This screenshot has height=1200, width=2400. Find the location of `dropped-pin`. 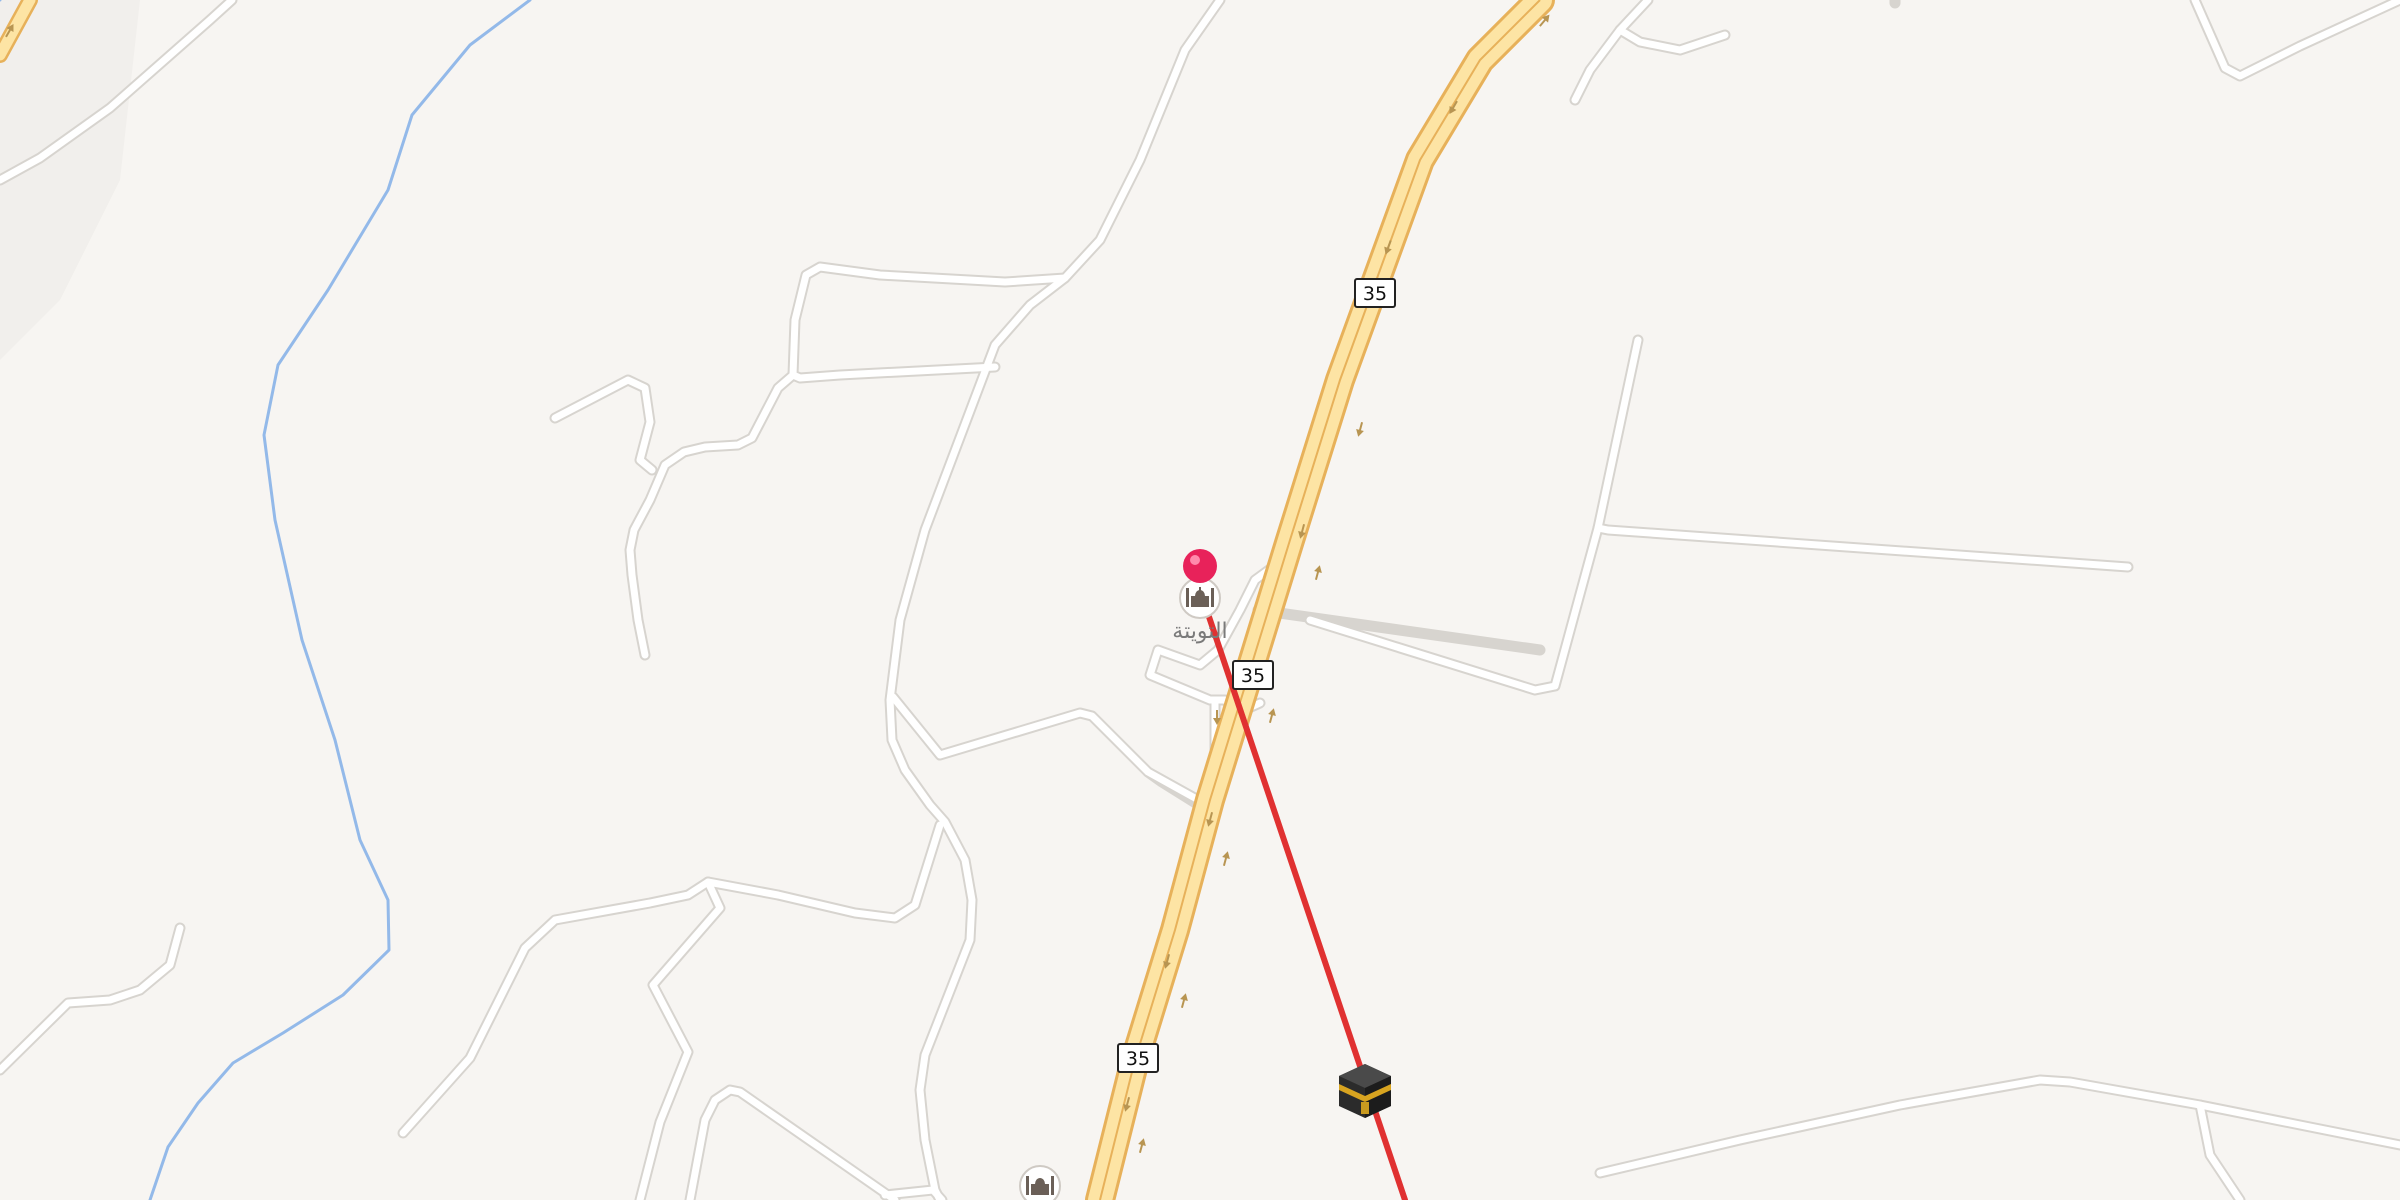

dropped-pin is located at coordinates (1200, 566).